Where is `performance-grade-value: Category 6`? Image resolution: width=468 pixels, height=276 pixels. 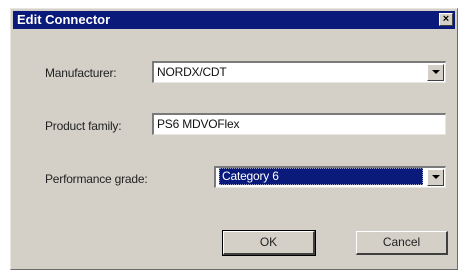 performance-grade-value: Category 6 is located at coordinates (321, 176).